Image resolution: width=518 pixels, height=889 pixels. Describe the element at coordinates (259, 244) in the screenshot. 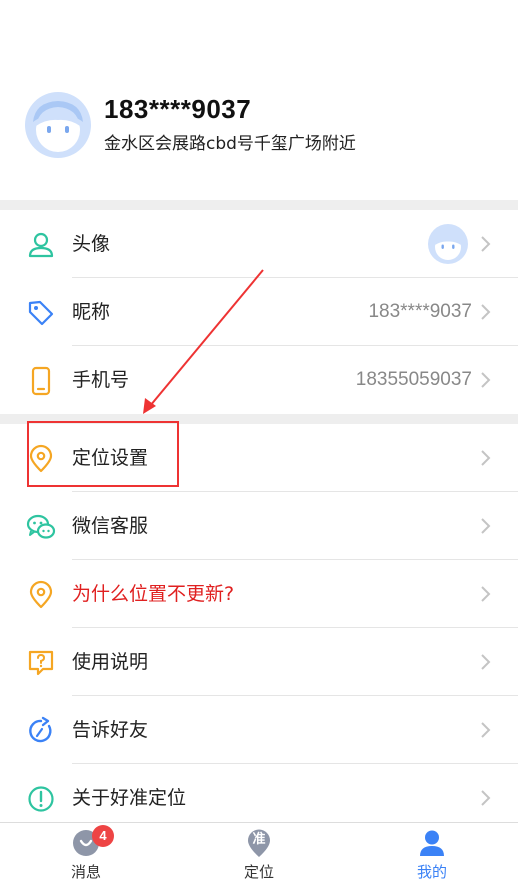

I see `settings-row-avatar: 头像` at that location.